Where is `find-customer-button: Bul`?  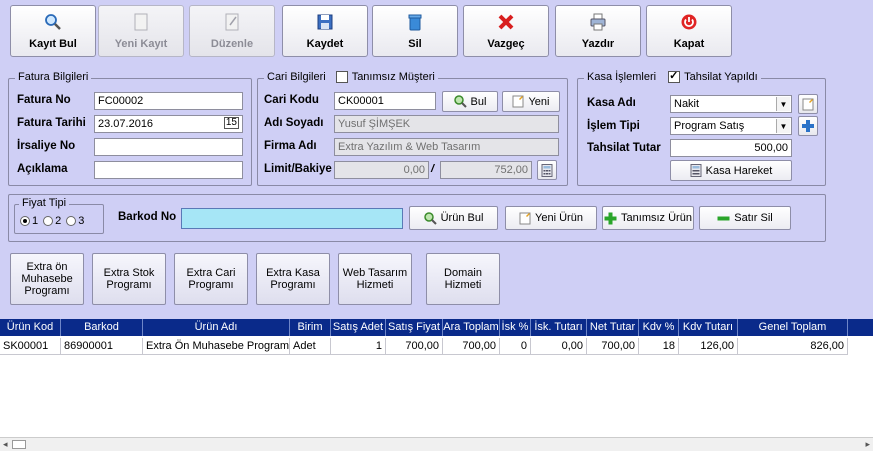
find-customer-button: Bul is located at coordinates (470, 101).